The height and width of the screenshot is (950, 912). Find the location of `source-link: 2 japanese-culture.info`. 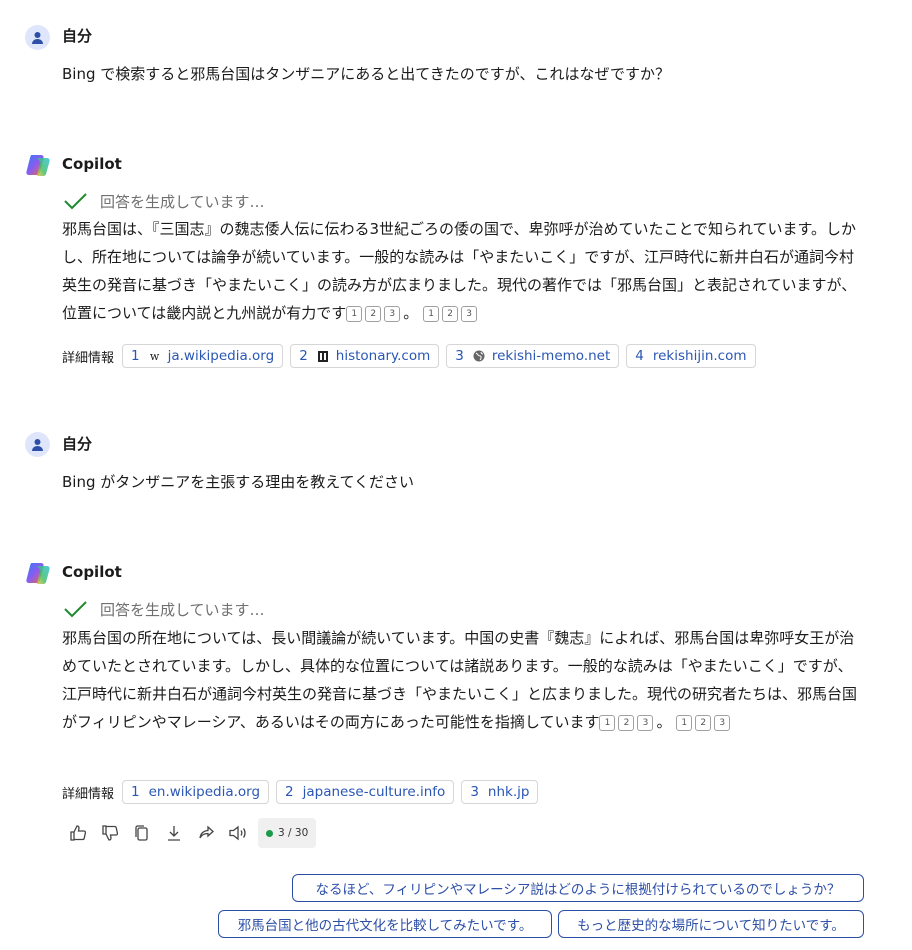

source-link: 2 japanese-culture.info is located at coordinates (365, 792).